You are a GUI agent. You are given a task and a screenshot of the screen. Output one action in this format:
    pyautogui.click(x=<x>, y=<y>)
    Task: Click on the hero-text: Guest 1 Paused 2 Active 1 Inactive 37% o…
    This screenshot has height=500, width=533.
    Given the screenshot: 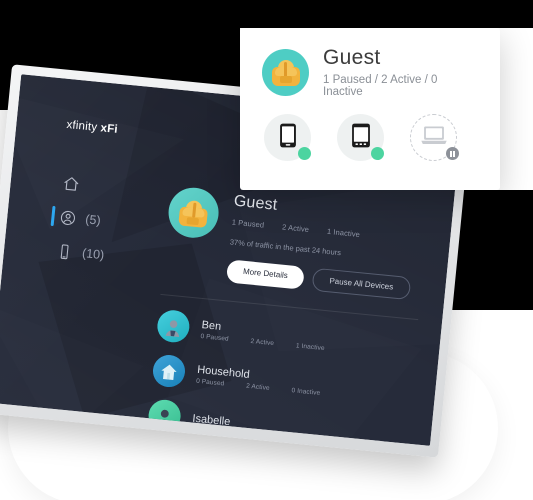 What is the action you would take?
    pyautogui.click(x=321, y=246)
    